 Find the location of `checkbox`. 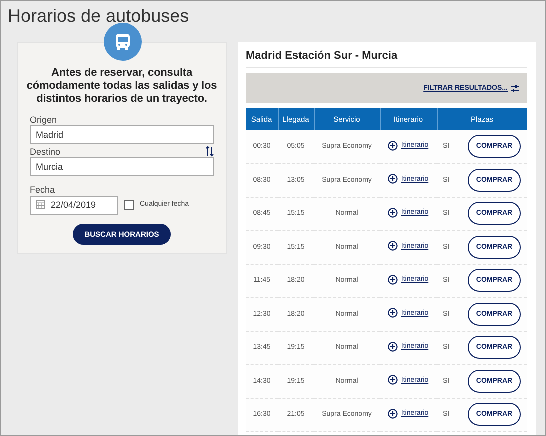

checkbox is located at coordinates (129, 205).